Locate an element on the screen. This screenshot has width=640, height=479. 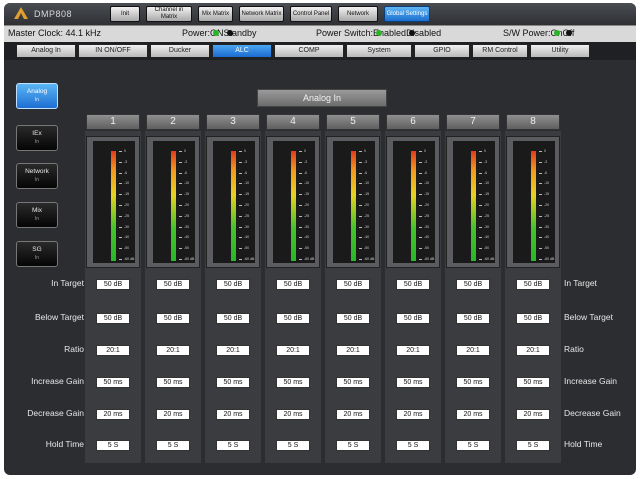
nav-tab-control-panel: Control Panel is located at coordinates (311, 14).